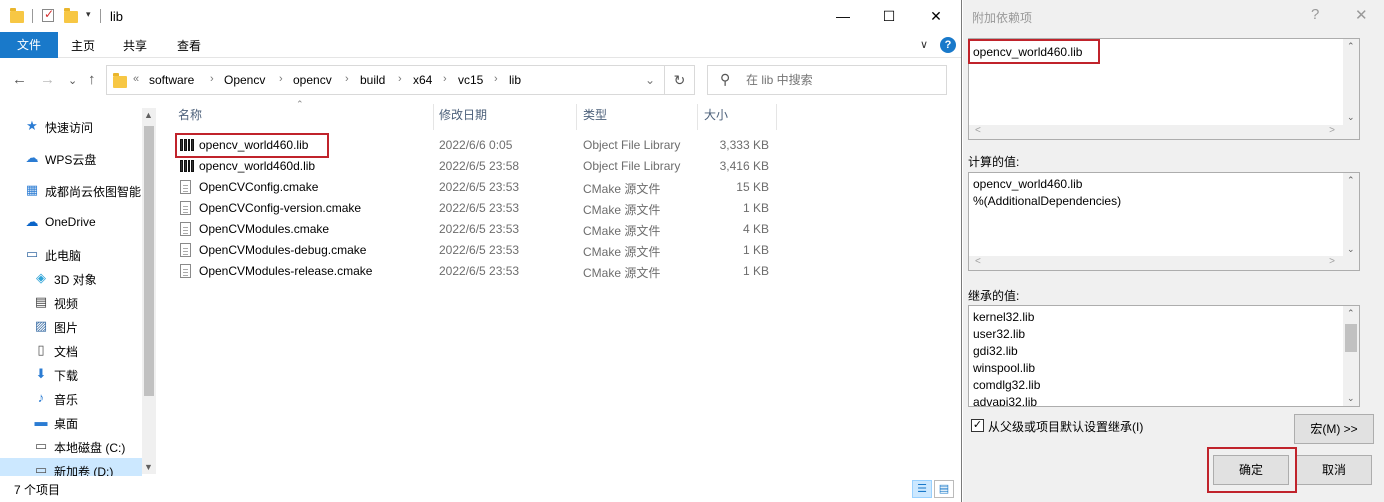  Describe the element at coordinates (1351, 82) in the screenshot. I see `textarea-vscroll: ⌃ ⌄` at that location.